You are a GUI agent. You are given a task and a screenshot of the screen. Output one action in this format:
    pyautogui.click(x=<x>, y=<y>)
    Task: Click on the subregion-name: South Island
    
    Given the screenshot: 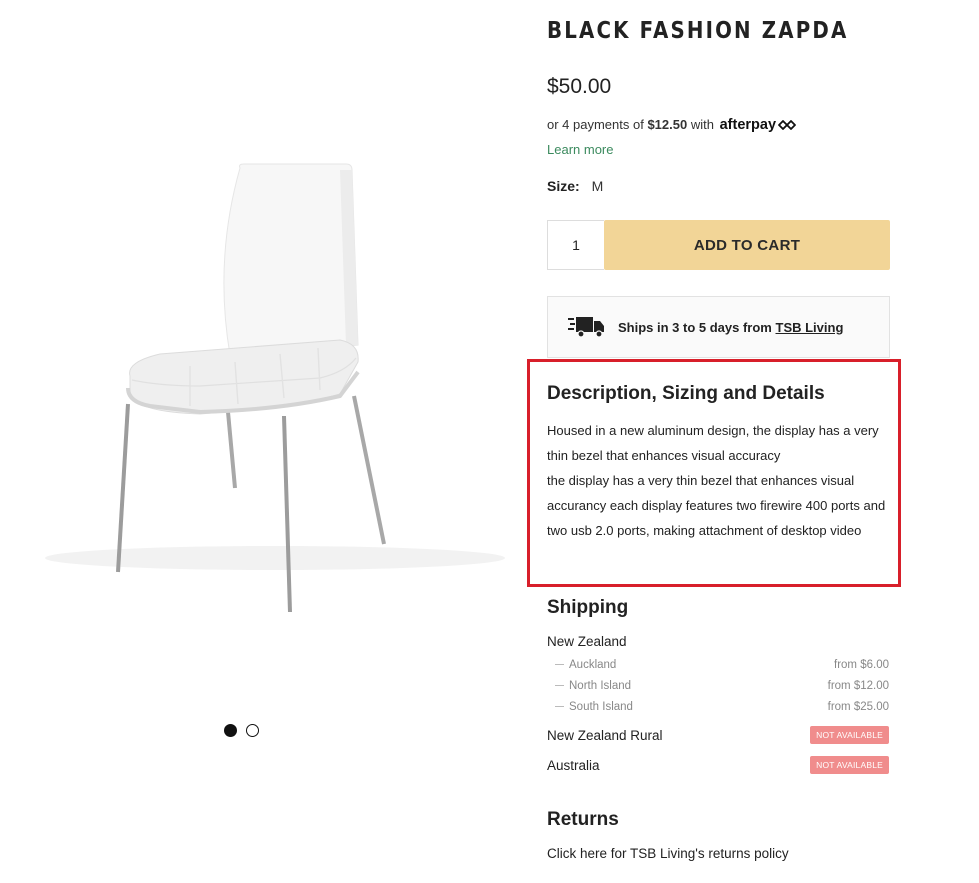 What is the action you would take?
    pyautogui.click(x=601, y=707)
    